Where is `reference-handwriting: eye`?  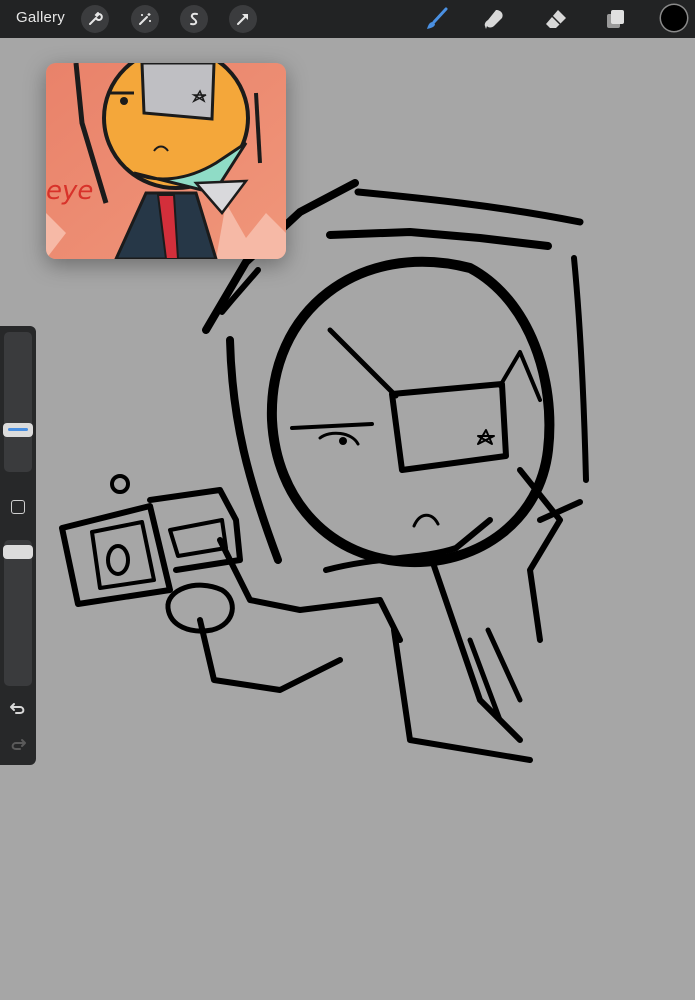
reference-handwriting: eye is located at coordinates (69, 191).